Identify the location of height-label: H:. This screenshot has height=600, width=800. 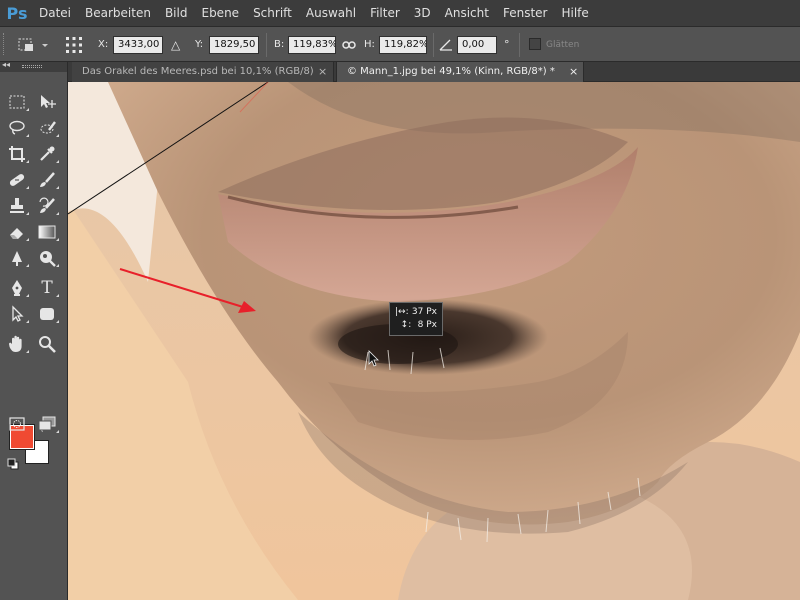
(369, 44).